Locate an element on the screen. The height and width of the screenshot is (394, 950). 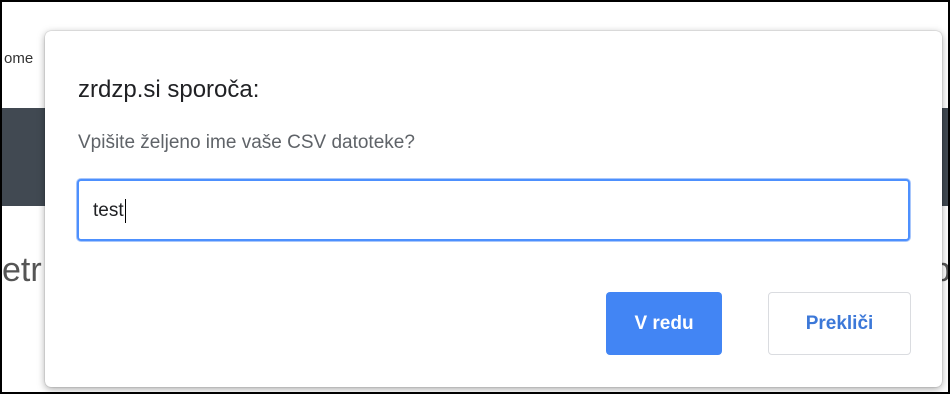
background-heading-left: etr is located at coordinates (22, 270).